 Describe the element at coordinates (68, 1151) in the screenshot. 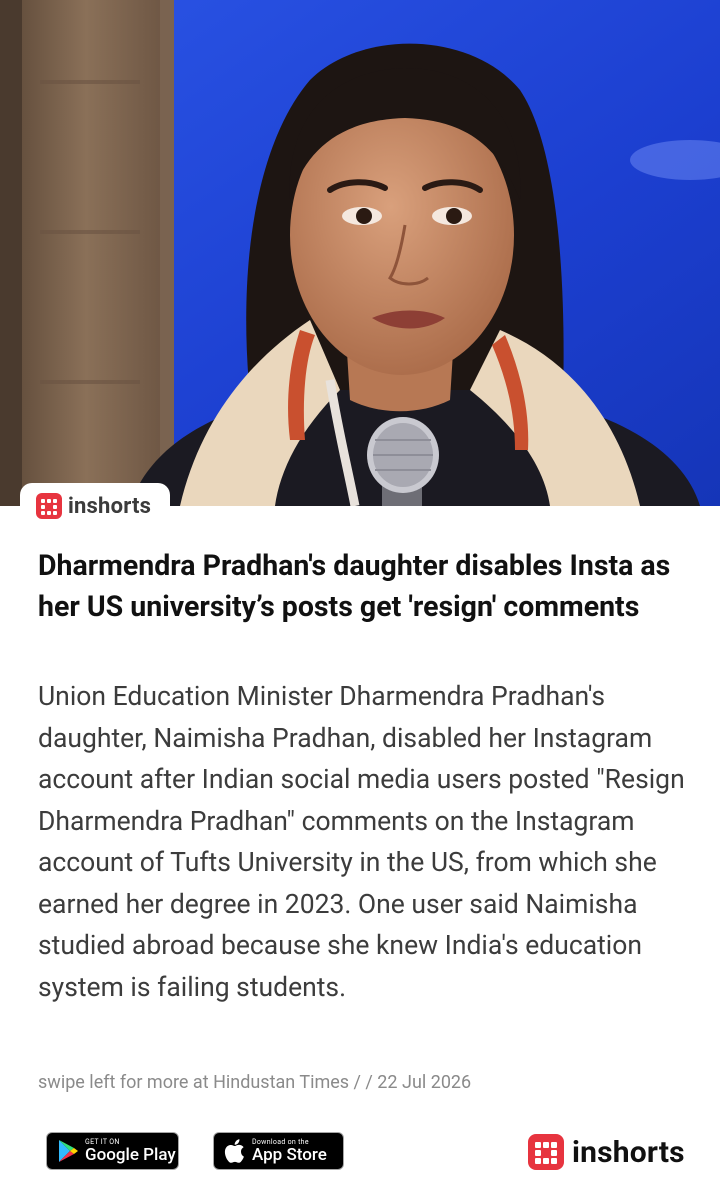

I see `google-play-icon` at that location.